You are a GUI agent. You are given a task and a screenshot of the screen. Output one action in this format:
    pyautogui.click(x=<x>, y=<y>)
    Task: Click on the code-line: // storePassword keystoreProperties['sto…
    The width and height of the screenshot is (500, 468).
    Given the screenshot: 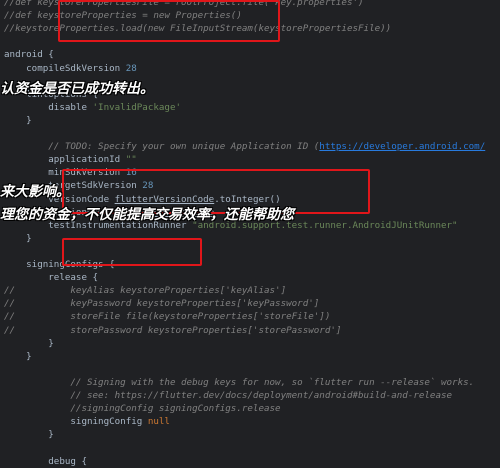 What is the action you would take?
    pyautogui.click(x=172, y=330)
    